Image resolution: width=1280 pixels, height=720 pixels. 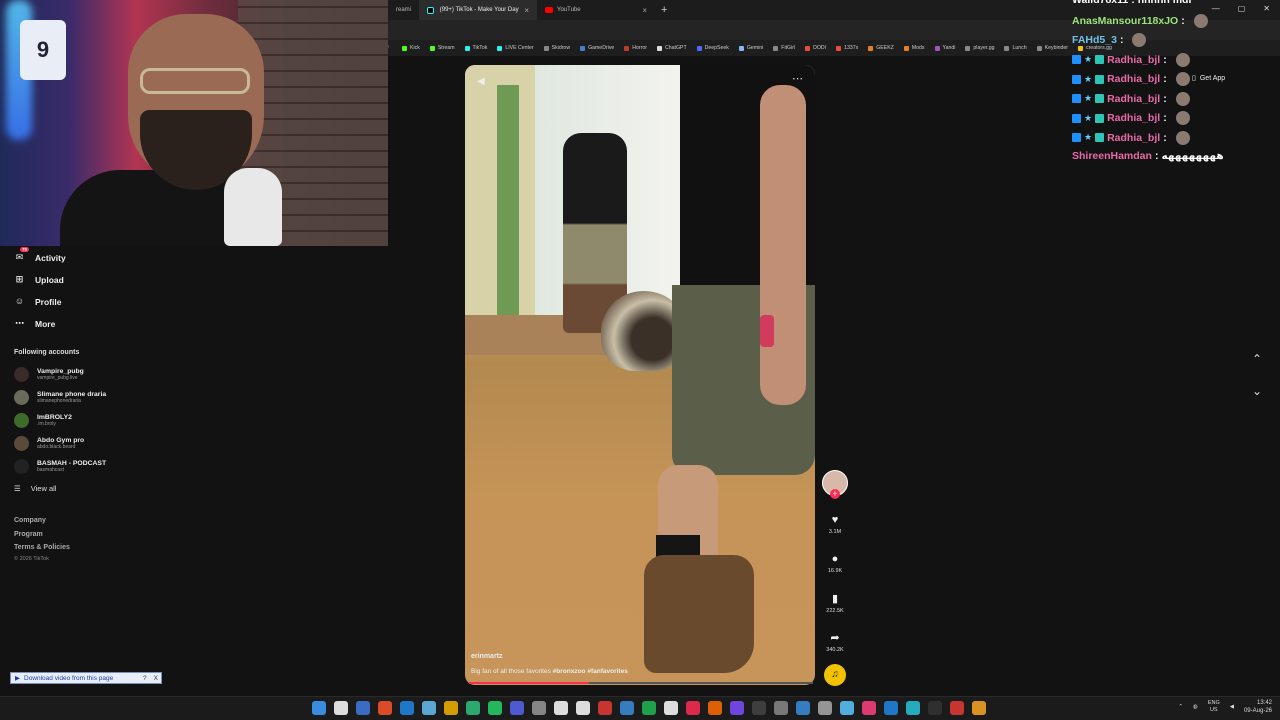 I want to click on music-disc-icon: ♫, so click(x=835, y=675).